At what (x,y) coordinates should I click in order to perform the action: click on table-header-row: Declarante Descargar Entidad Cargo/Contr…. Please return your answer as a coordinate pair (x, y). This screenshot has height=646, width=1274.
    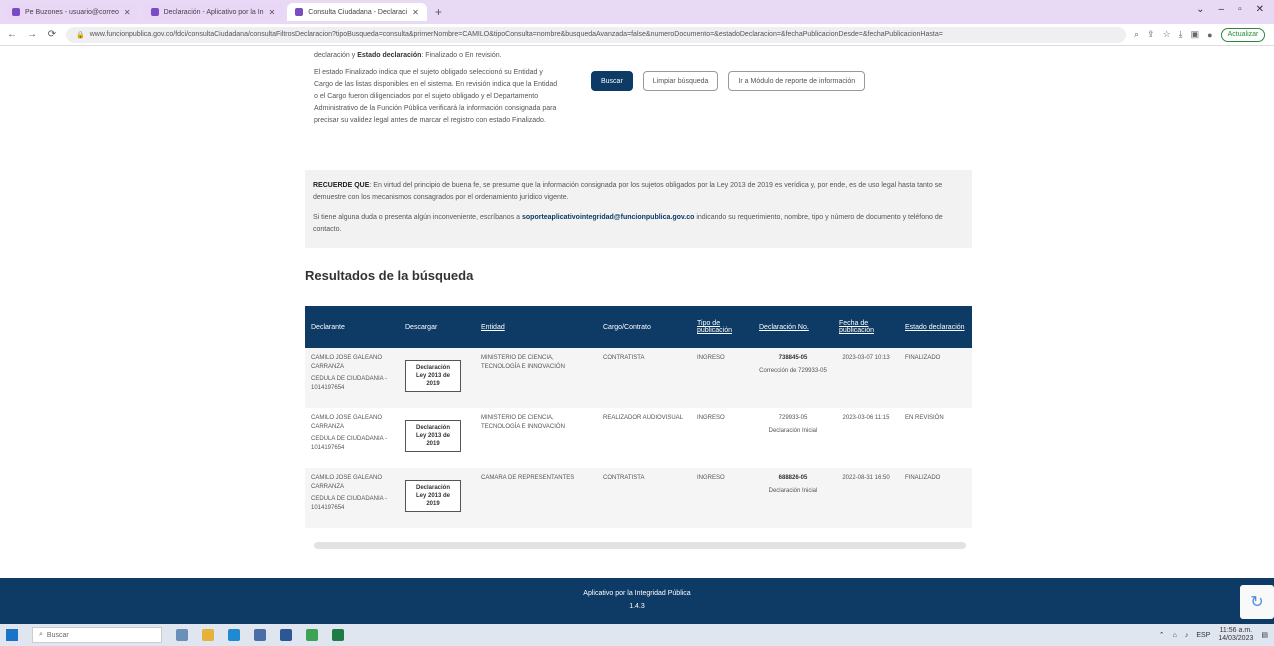
    Looking at the image, I should click on (638, 327).